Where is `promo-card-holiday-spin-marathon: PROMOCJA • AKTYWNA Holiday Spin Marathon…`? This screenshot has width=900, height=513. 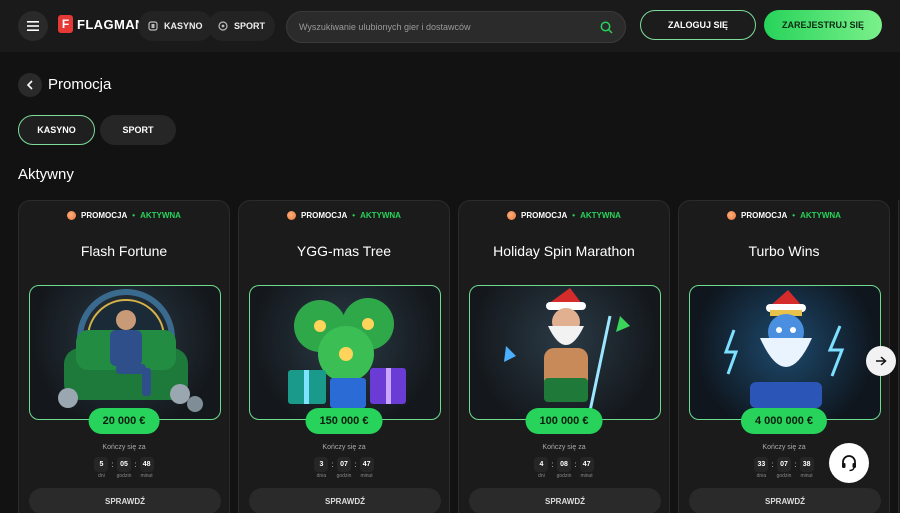 promo-card-holiday-spin-marathon: PROMOCJA • AKTYWNA Holiday Spin Marathon… is located at coordinates (564, 356).